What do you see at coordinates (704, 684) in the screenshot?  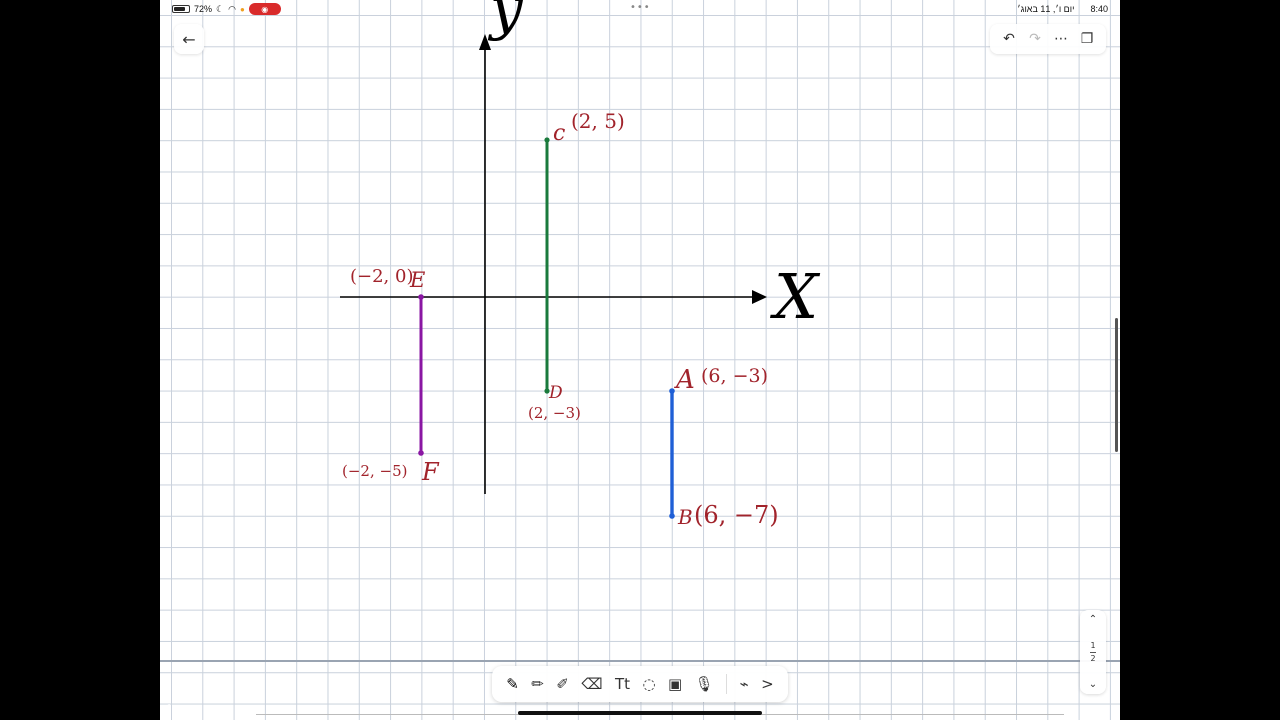 I see `mic-tool-icon: 🎙` at bounding box center [704, 684].